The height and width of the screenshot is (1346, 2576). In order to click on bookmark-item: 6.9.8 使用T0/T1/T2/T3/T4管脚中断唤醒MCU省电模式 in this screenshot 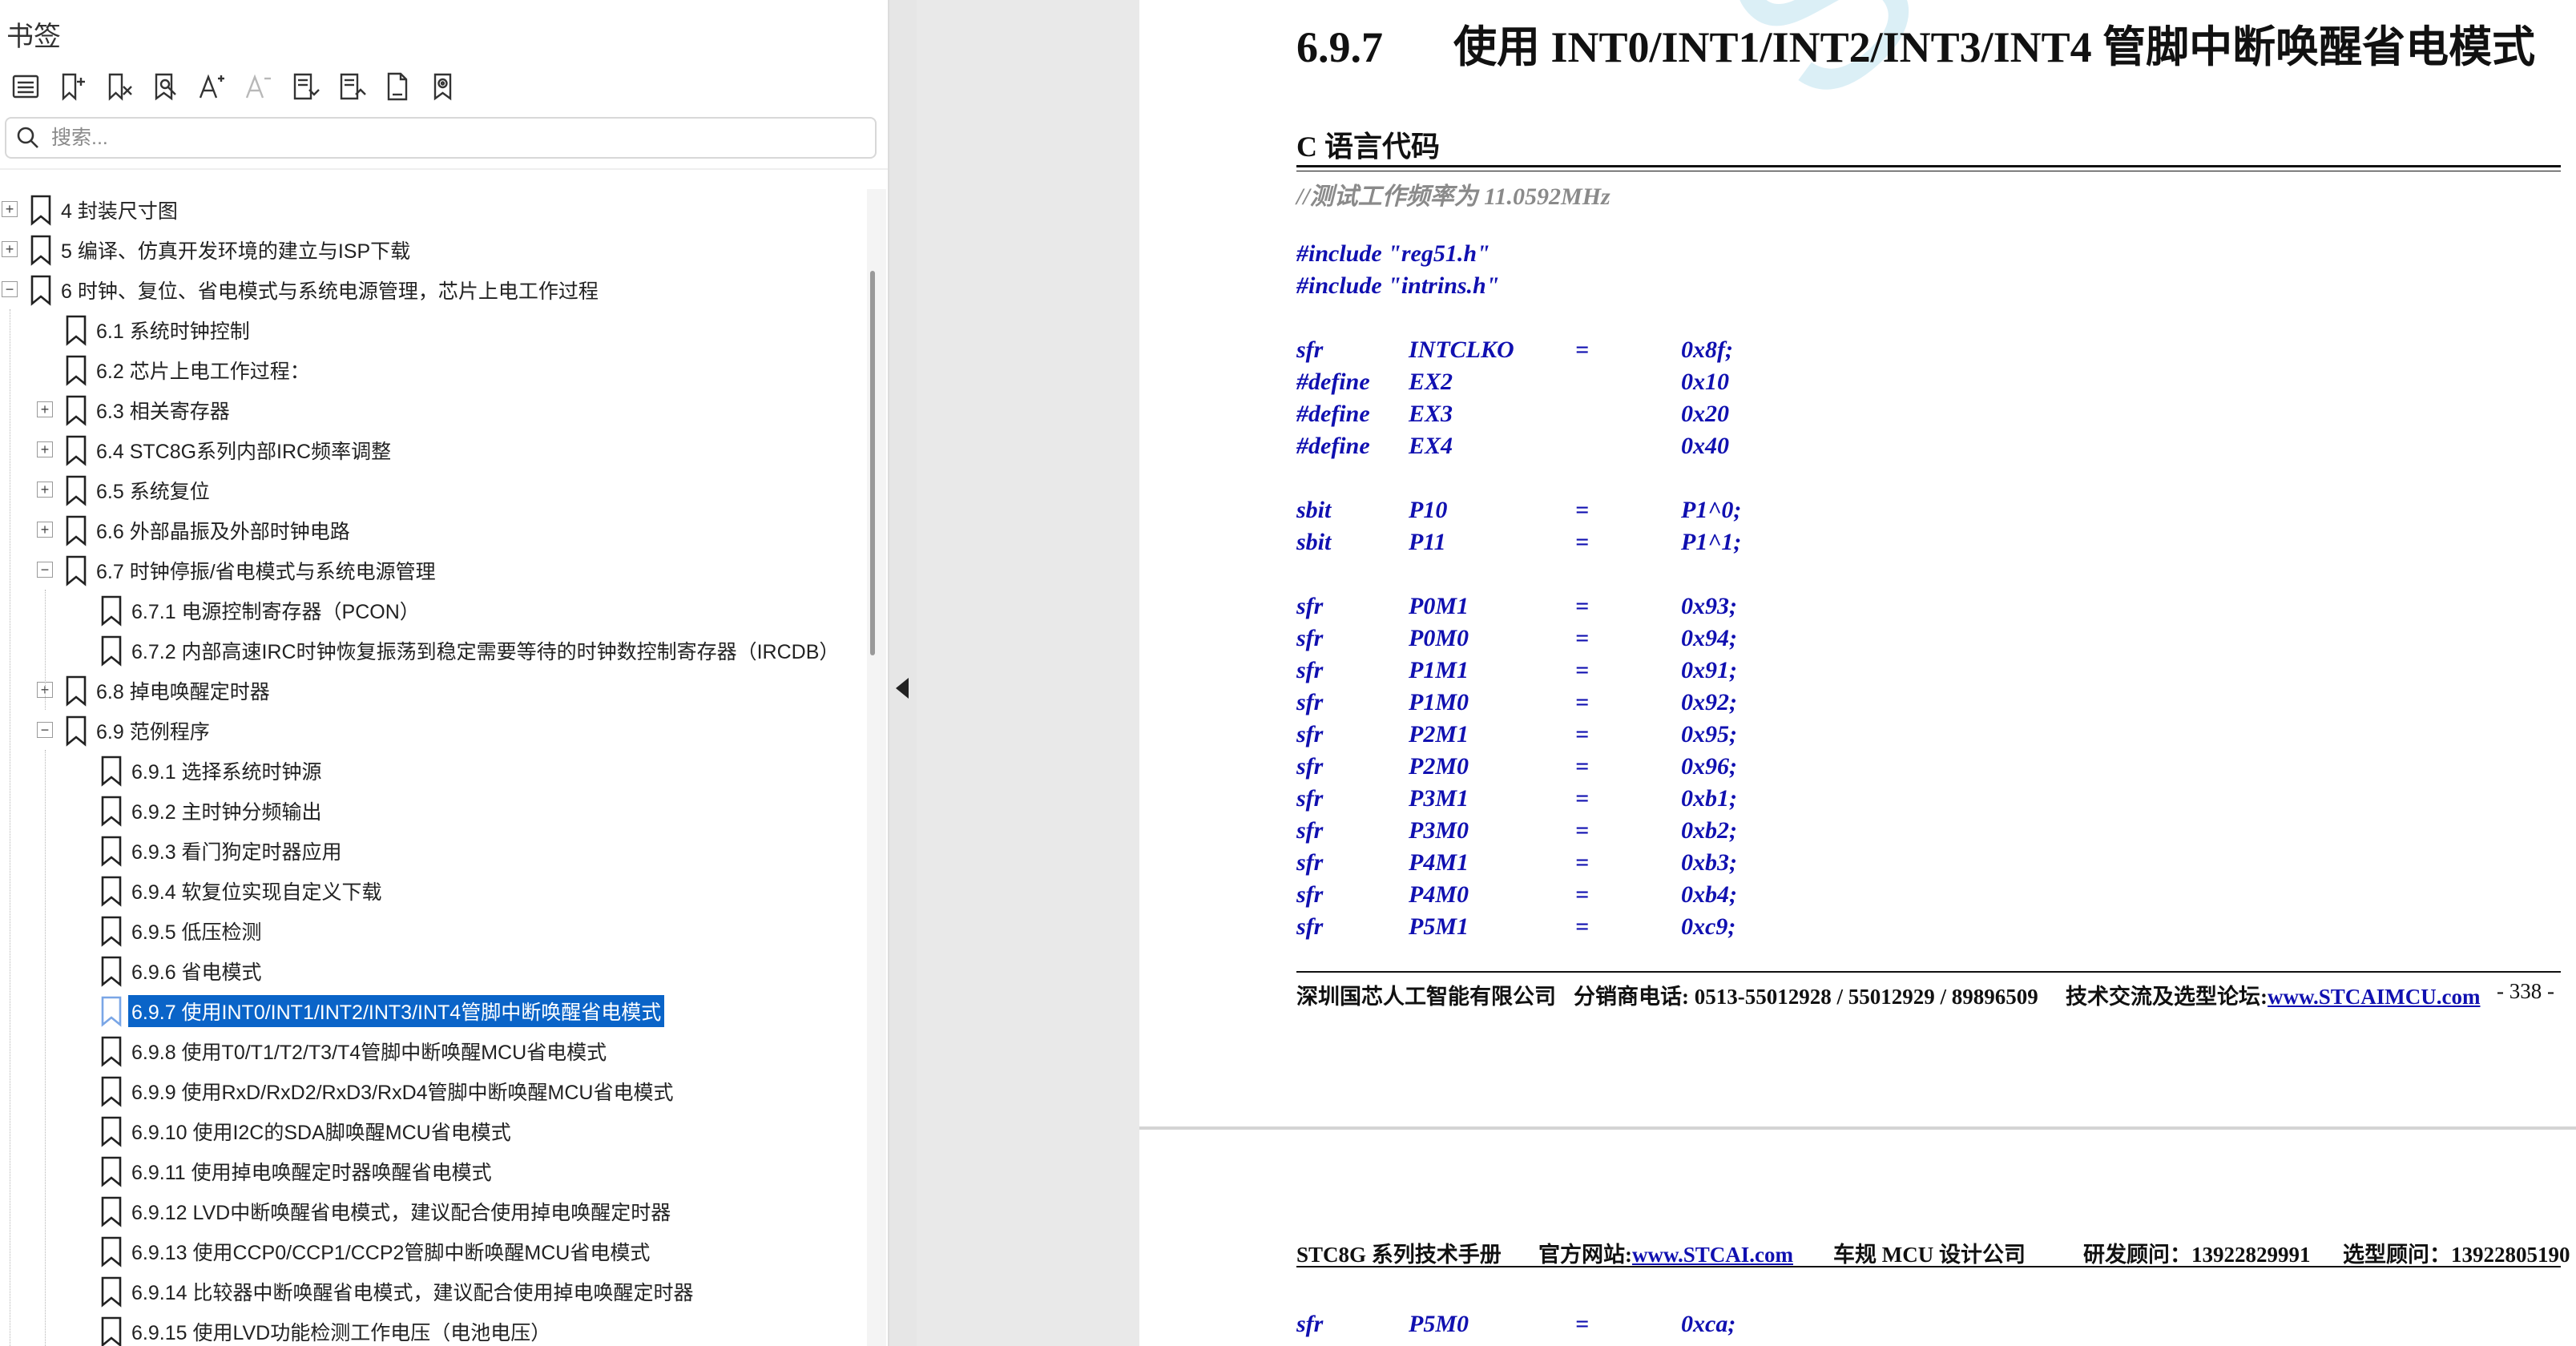, I will do `click(432, 1050)`.